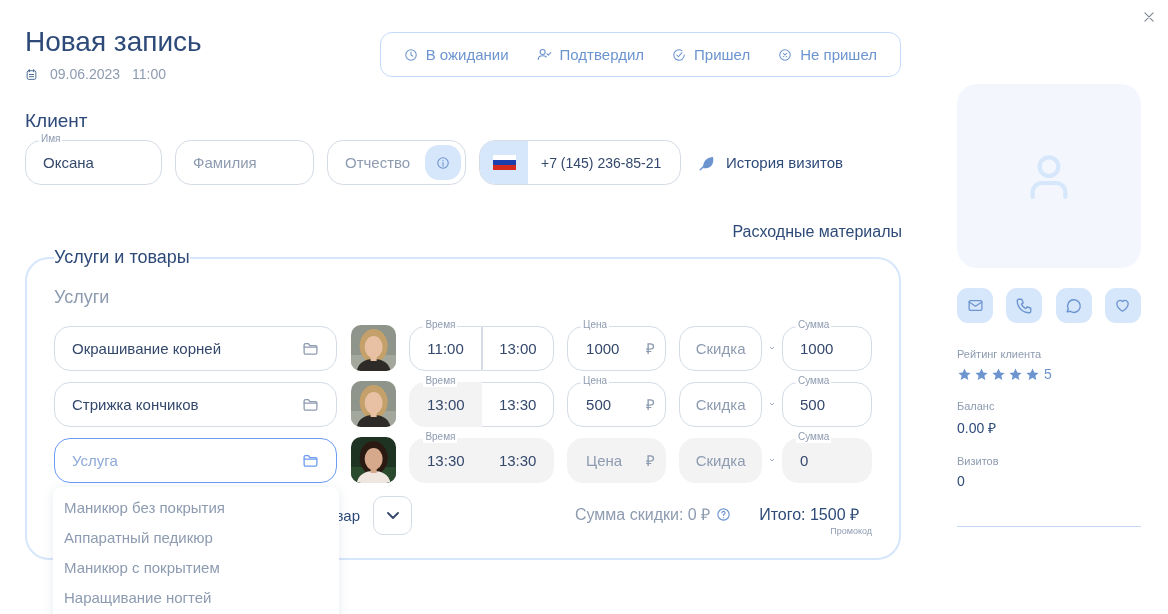 Image resolution: width=1168 pixels, height=614 pixels. Describe the element at coordinates (57, 121) in the screenshot. I see `section-heading: Клиент` at that location.